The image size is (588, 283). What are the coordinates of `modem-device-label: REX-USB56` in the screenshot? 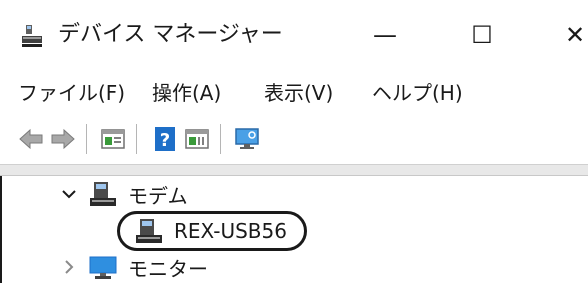 It's located at (230, 231).